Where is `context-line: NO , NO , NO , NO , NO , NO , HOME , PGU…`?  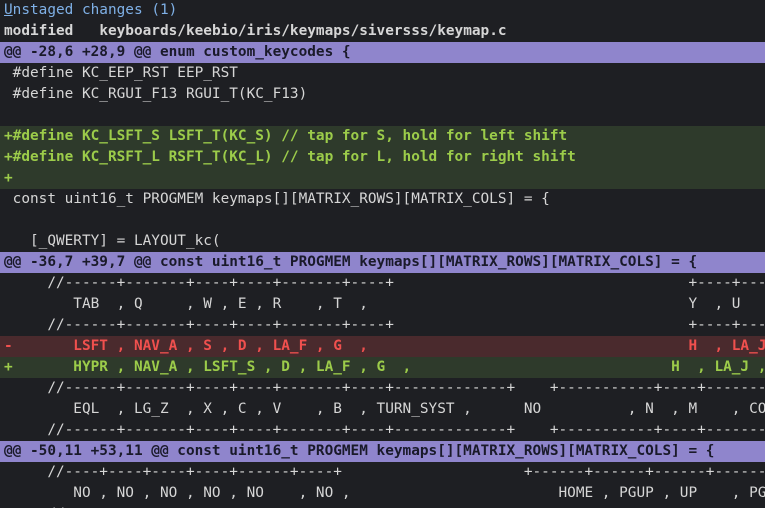
context-line: NO , NO , NO , NO , NO , NO , HOME , PGU… is located at coordinates (384, 493).